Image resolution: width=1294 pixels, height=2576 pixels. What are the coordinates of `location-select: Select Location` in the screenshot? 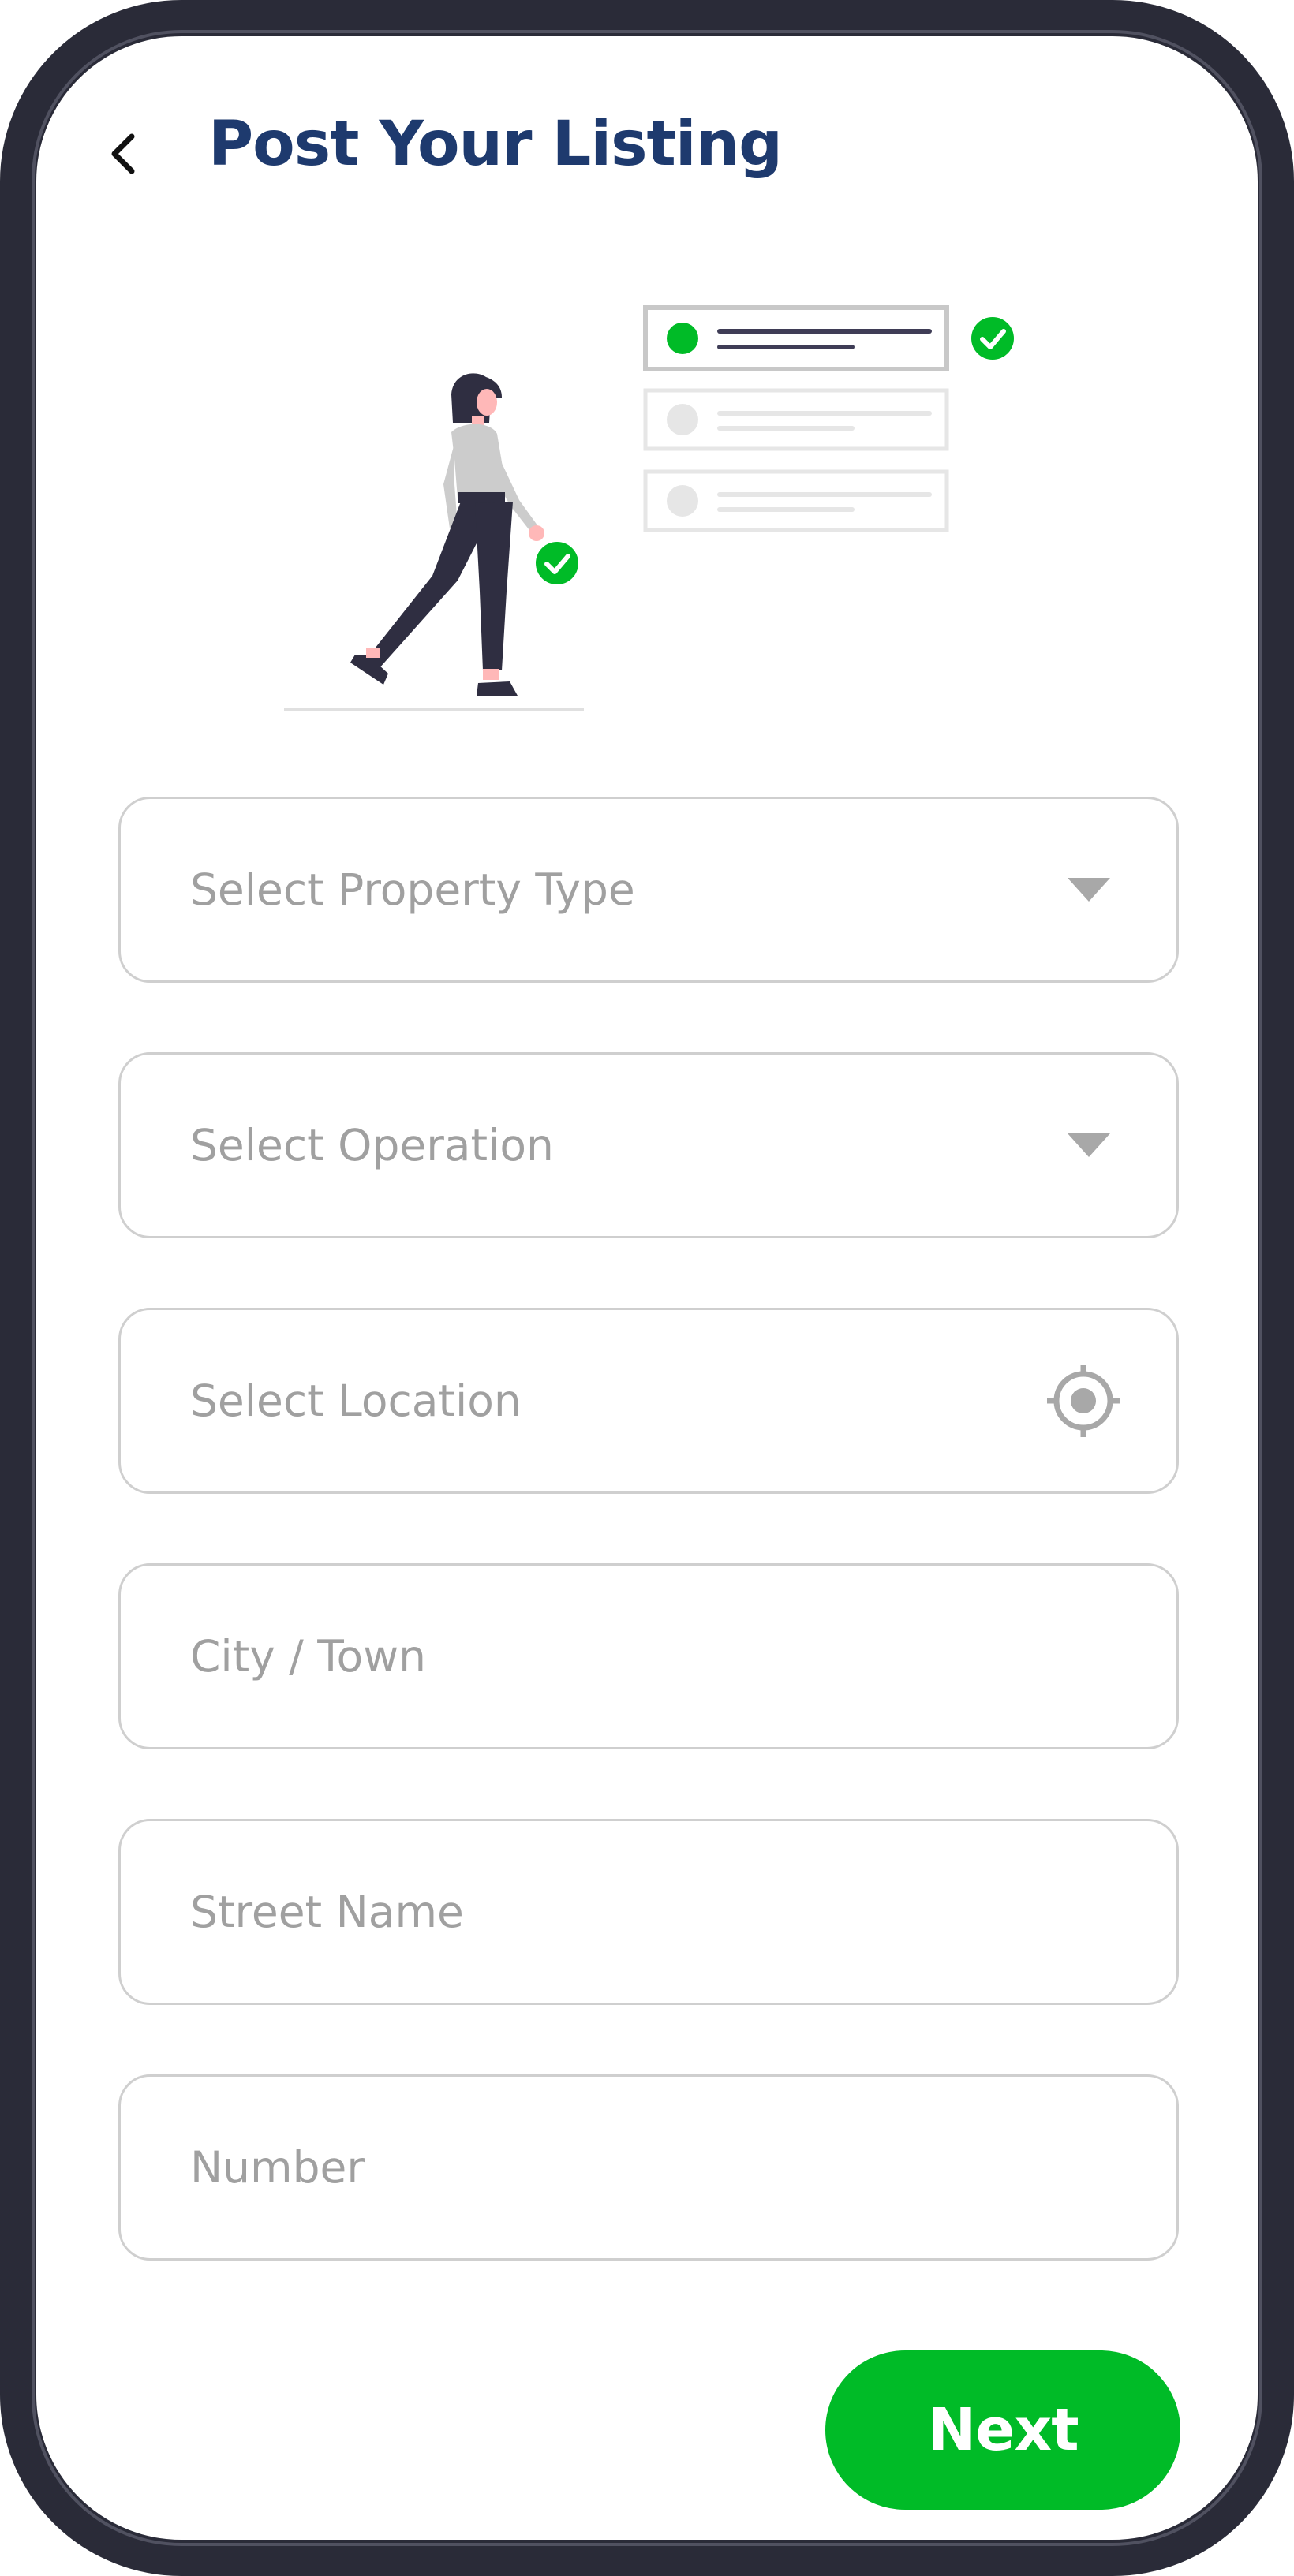 It's located at (648, 1401).